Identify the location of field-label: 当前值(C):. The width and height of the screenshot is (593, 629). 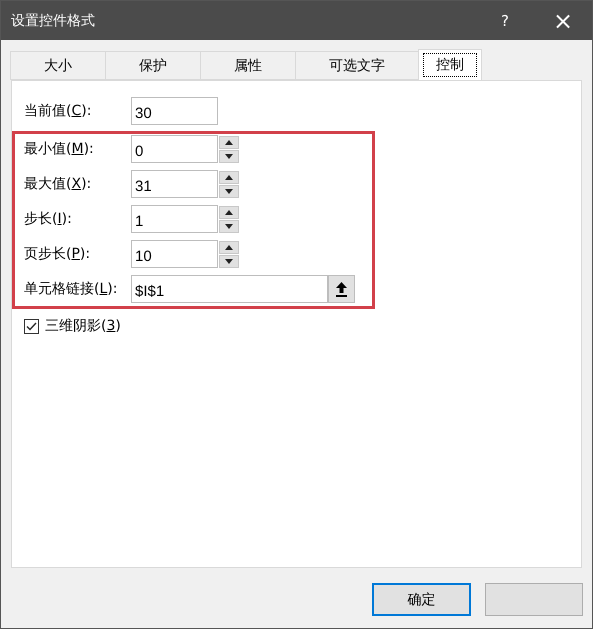
(58, 111).